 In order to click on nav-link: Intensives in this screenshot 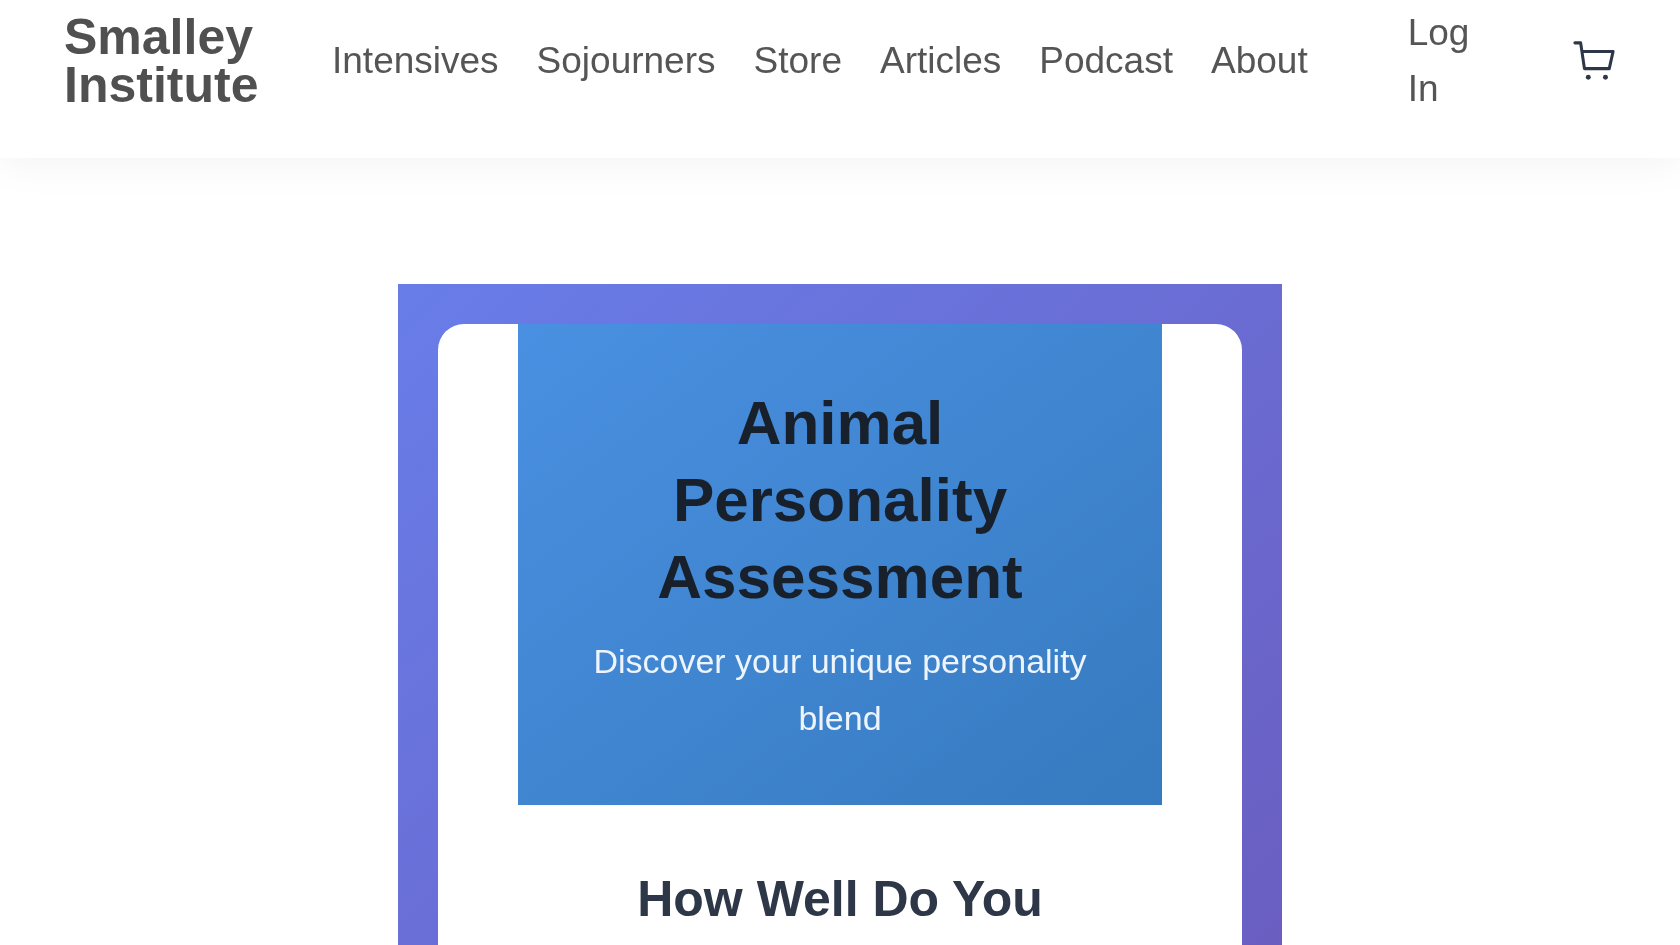, I will do `click(415, 61)`.